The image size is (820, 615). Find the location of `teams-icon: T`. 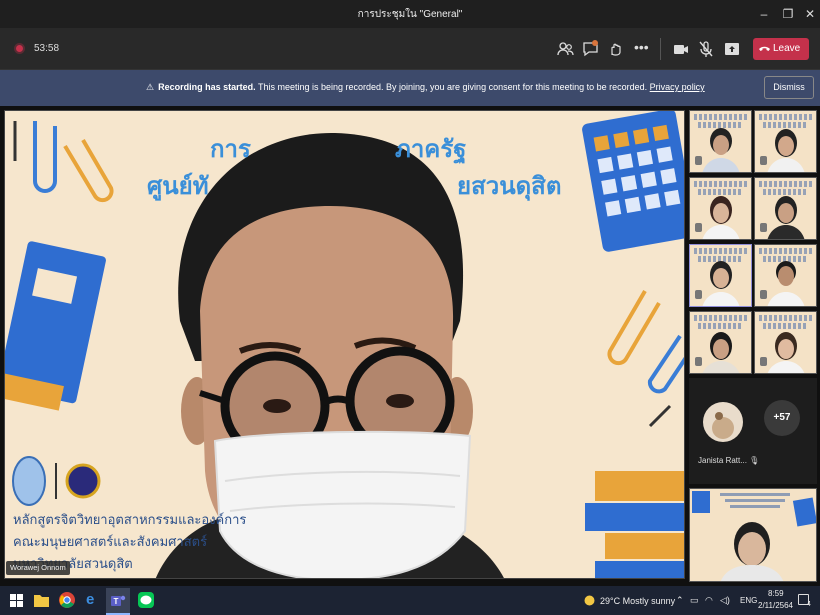

teams-icon: T is located at coordinates (118, 600).